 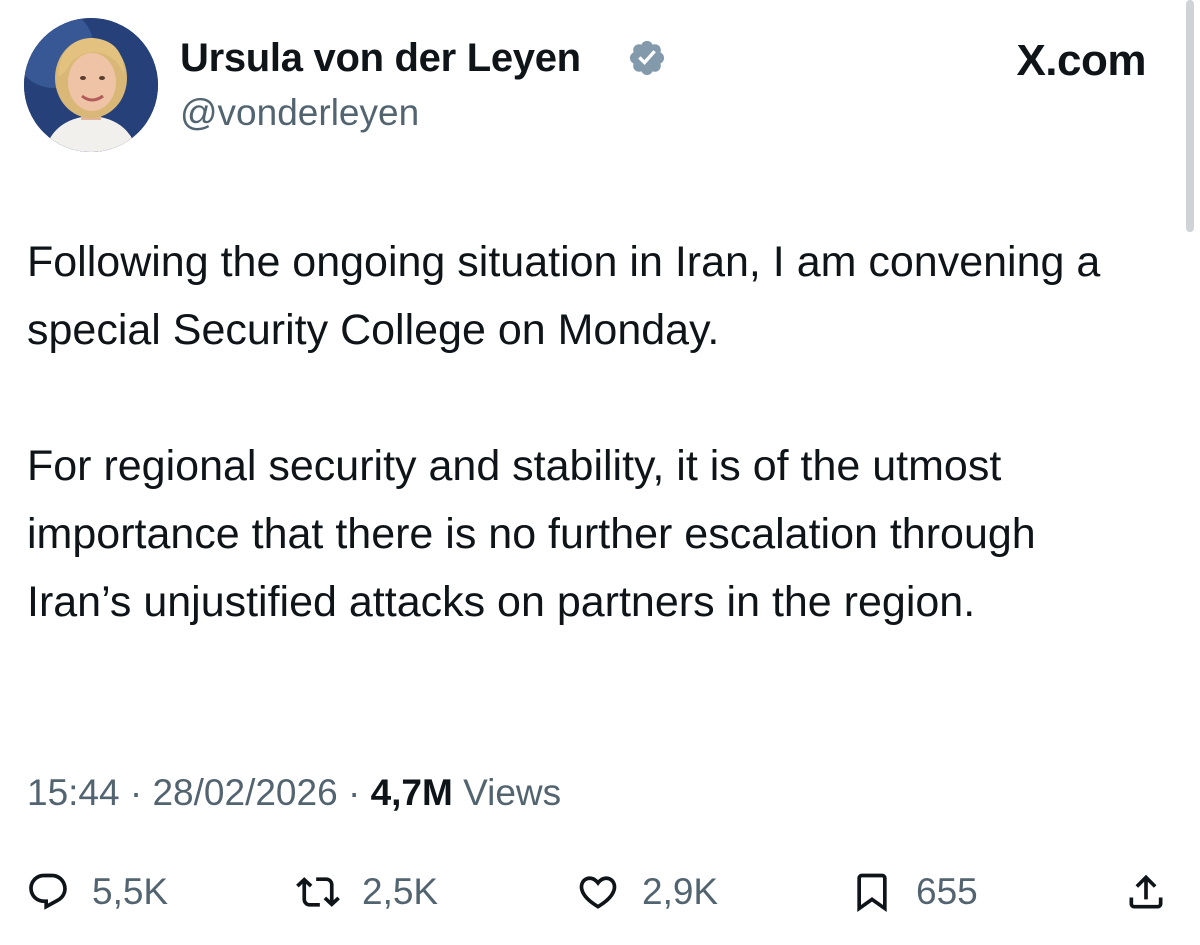 I want to click on brand-label: X.com, so click(x=1081, y=60).